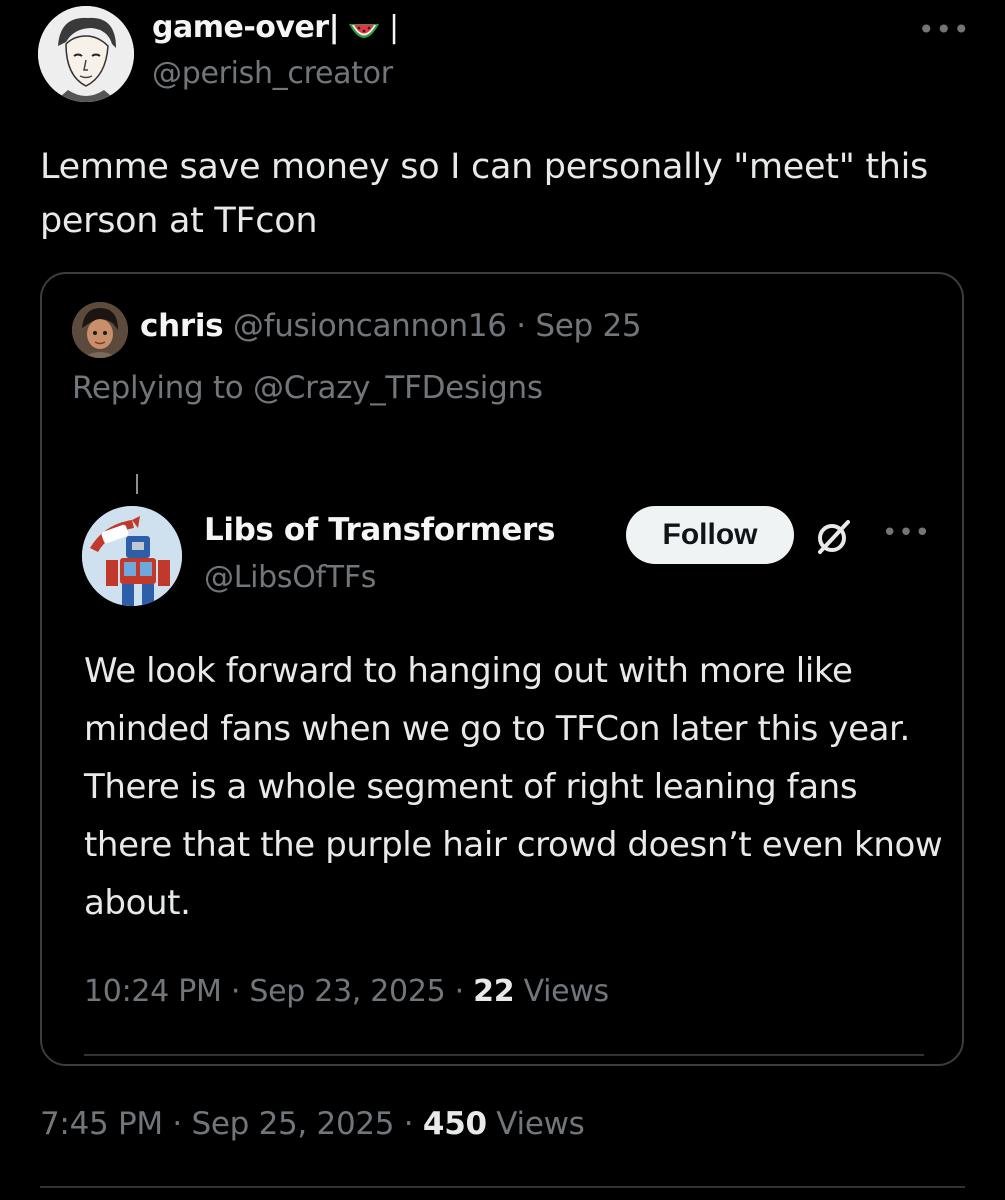  Describe the element at coordinates (246, 27) in the screenshot. I see `author-name-text: game-over|` at that location.